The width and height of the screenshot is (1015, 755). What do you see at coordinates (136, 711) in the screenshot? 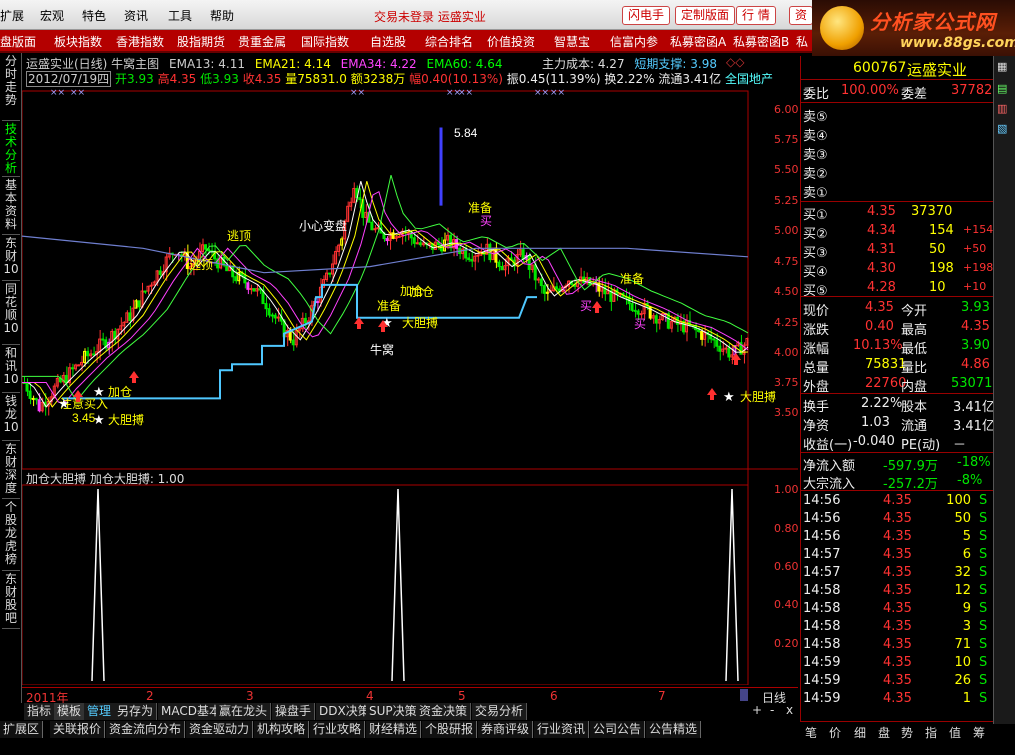
I see `save-as-tab: 另存为` at bounding box center [136, 711].